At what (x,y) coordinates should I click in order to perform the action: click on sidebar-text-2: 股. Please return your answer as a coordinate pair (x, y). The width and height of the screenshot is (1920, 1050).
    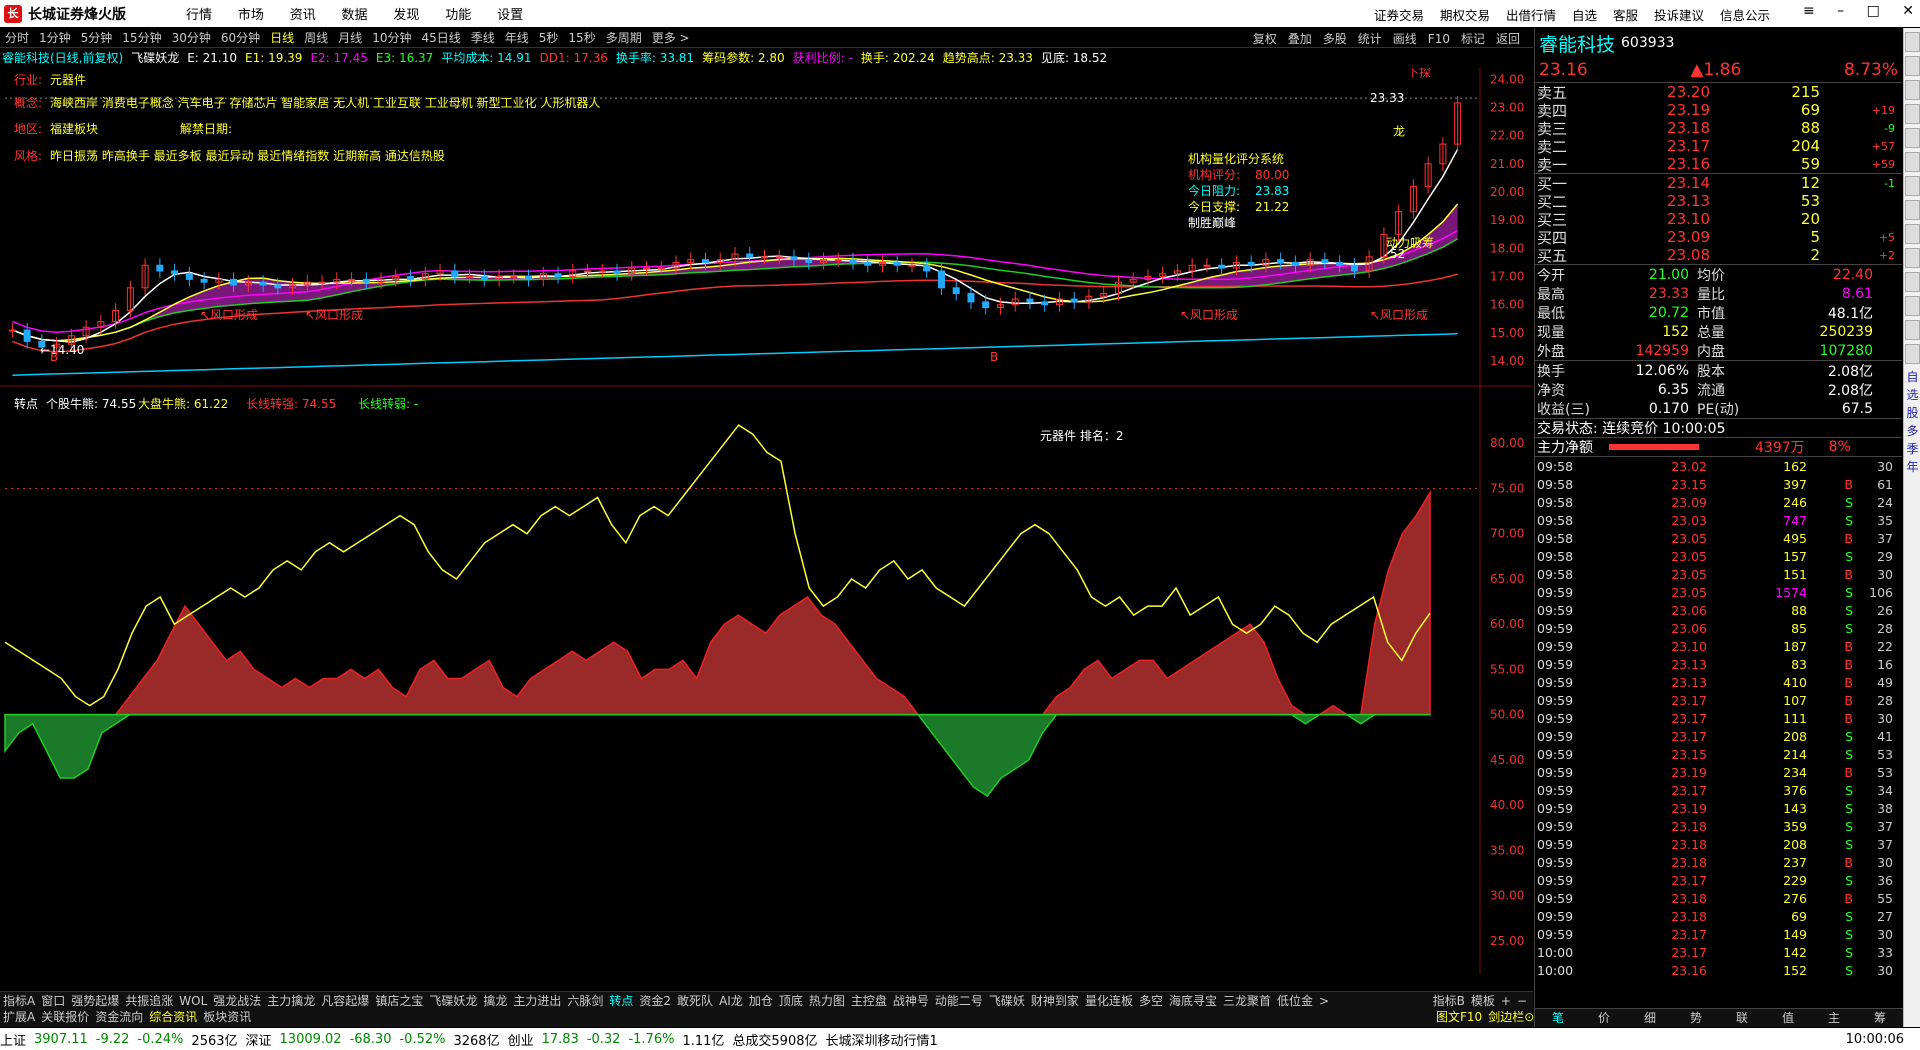
    Looking at the image, I should click on (1912, 413).